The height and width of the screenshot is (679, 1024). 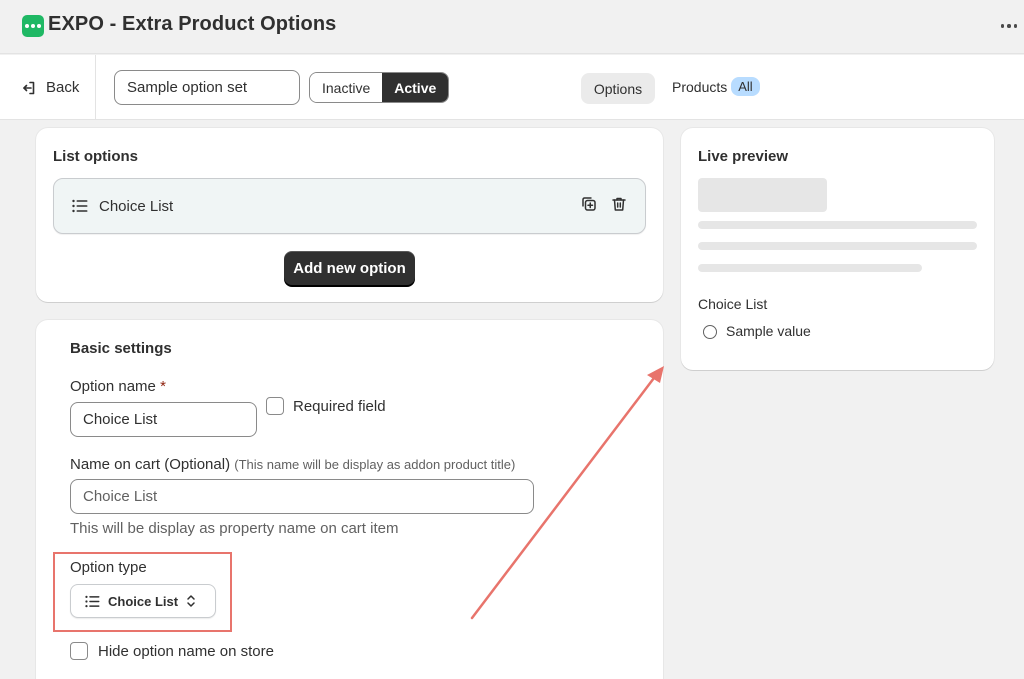 What do you see at coordinates (346, 87) in the screenshot?
I see `status-inactive-button: Inactive` at bounding box center [346, 87].